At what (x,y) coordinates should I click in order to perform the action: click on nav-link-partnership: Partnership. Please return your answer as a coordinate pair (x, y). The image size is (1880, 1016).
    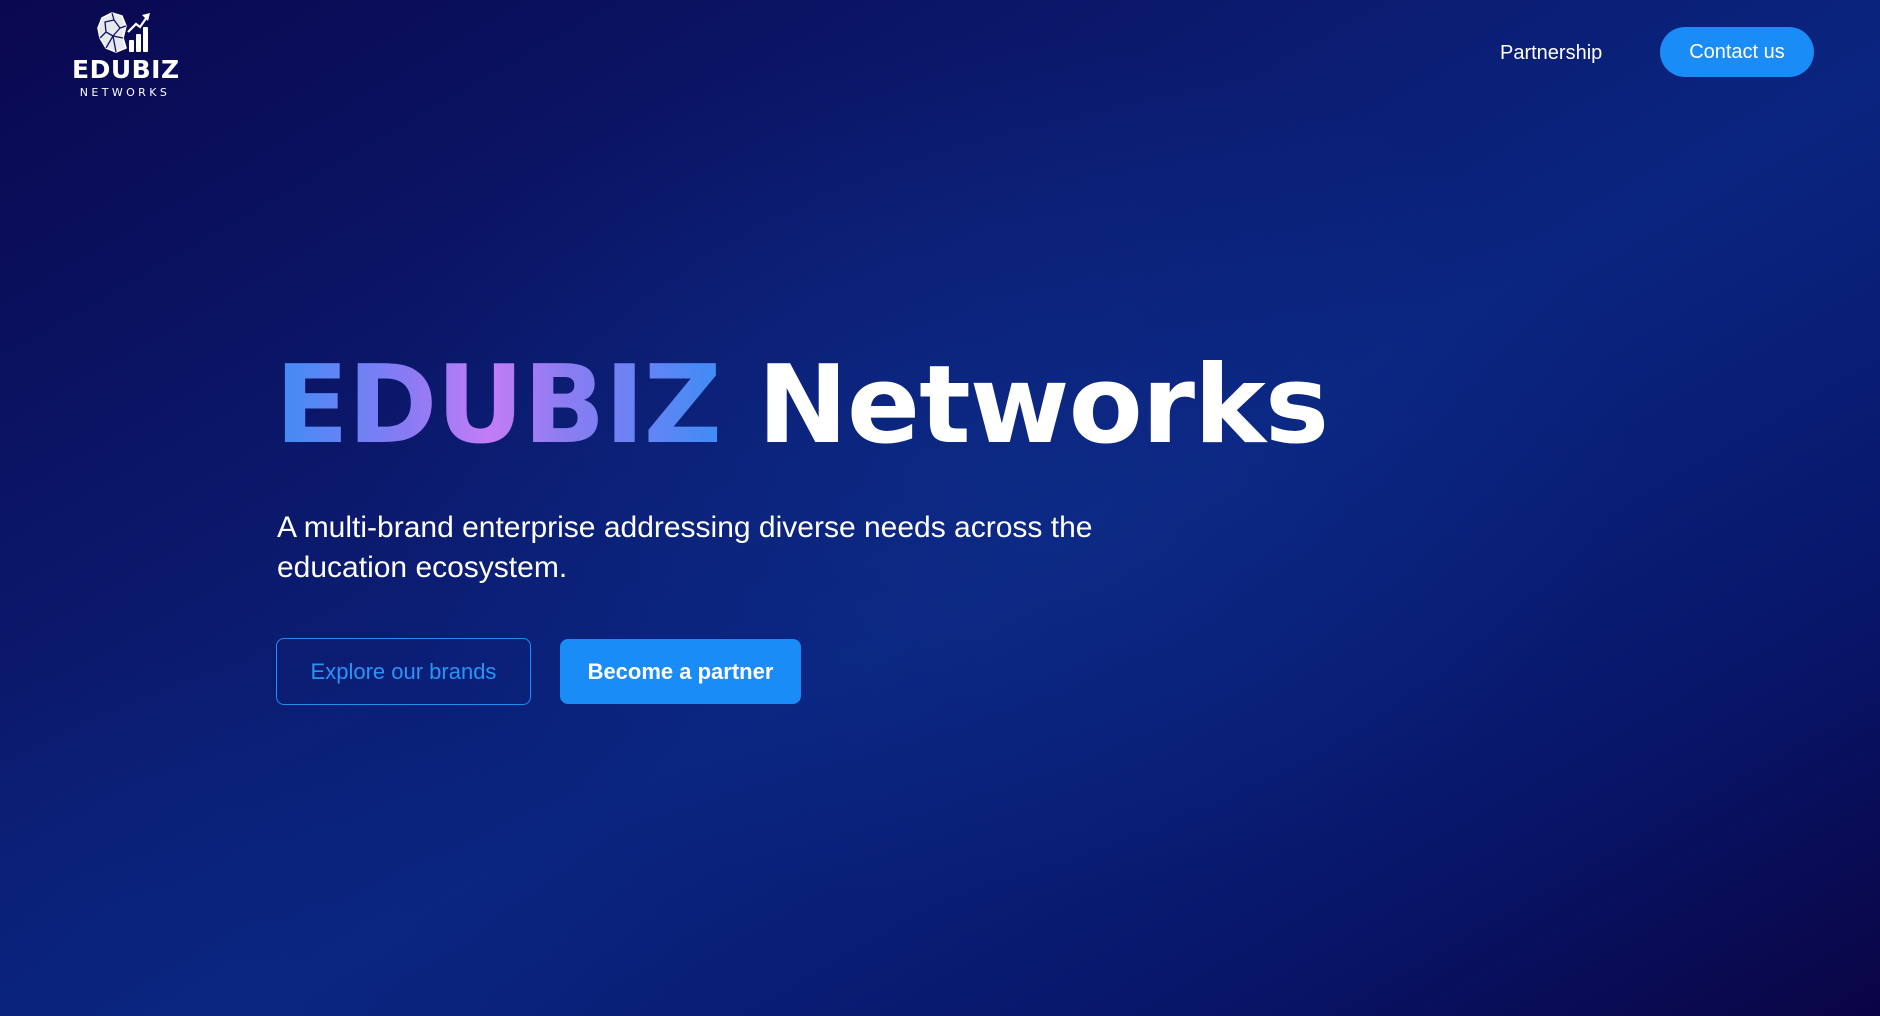
    Looking at the image, I should click on (1551, 53).